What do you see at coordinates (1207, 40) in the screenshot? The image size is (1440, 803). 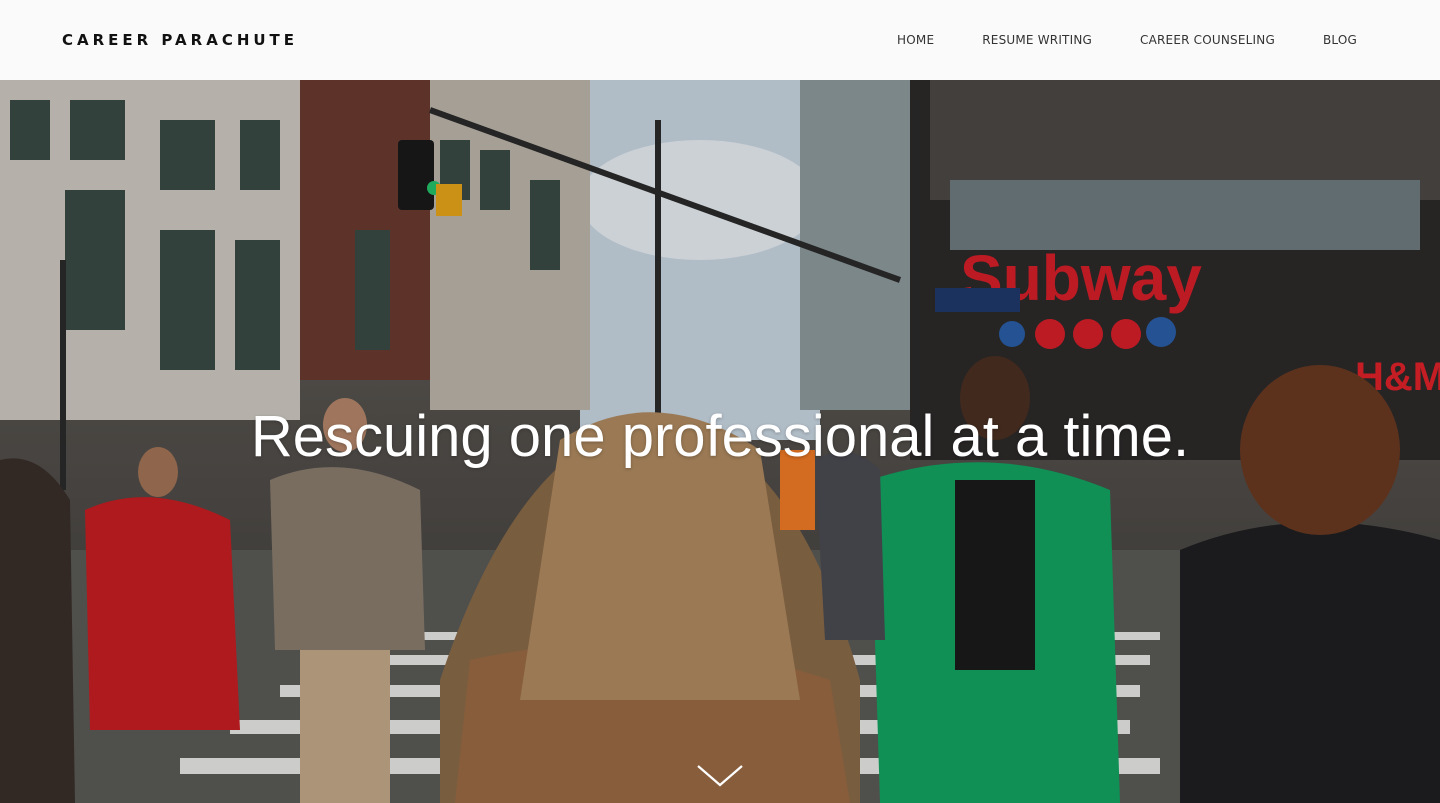 I see `nav-career-counseling: CAREER COUNSELING` at bounding box center [1207, 40].